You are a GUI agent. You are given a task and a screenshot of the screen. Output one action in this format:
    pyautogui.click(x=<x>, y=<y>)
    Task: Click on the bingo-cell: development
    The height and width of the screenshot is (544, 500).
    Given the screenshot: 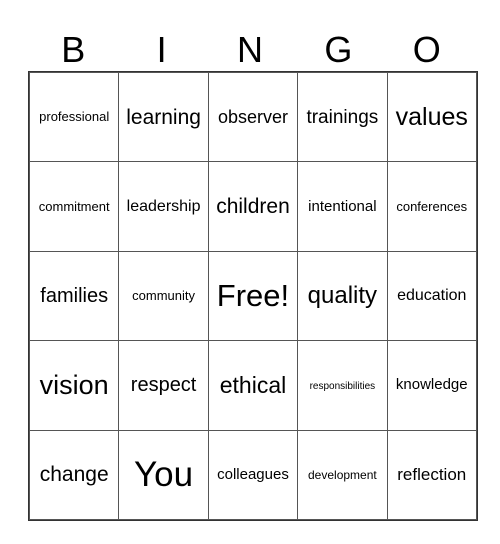 What is the action you would take?
    pyautogui.click(x=342, y=474)
    